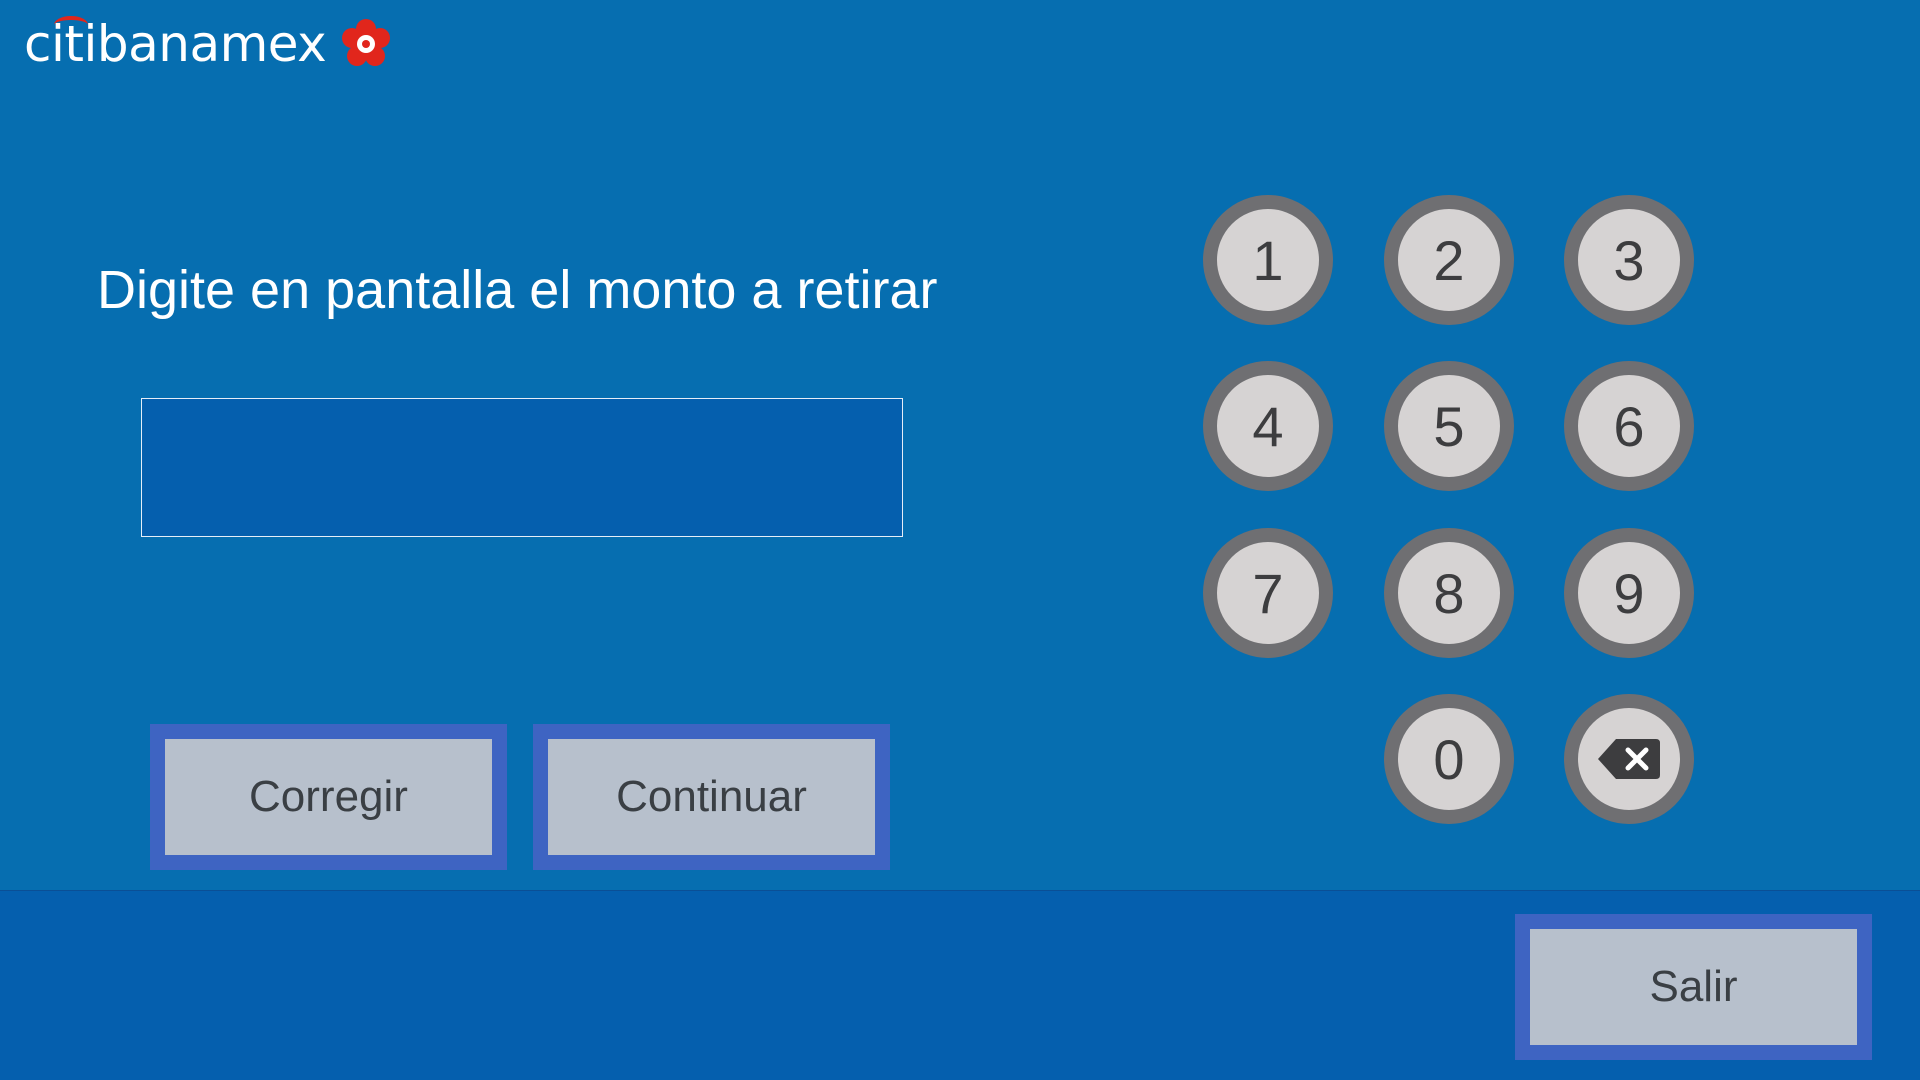 This screenshot has height=1080, width=1920. Describe the element at coordinates (1629, 260) in the screenshot. I see `keypad-key-3: 3` at that location.